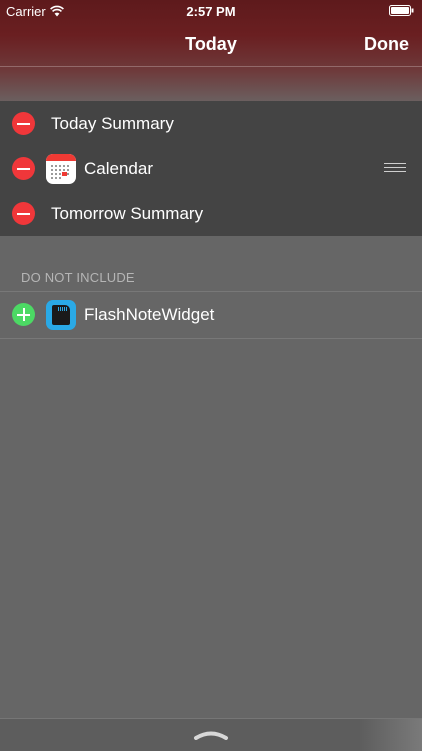 Image resolution: width=422 pixels, height=751 pixels. I want to click on list-item-calendar: Calendar, so click(211, 168).